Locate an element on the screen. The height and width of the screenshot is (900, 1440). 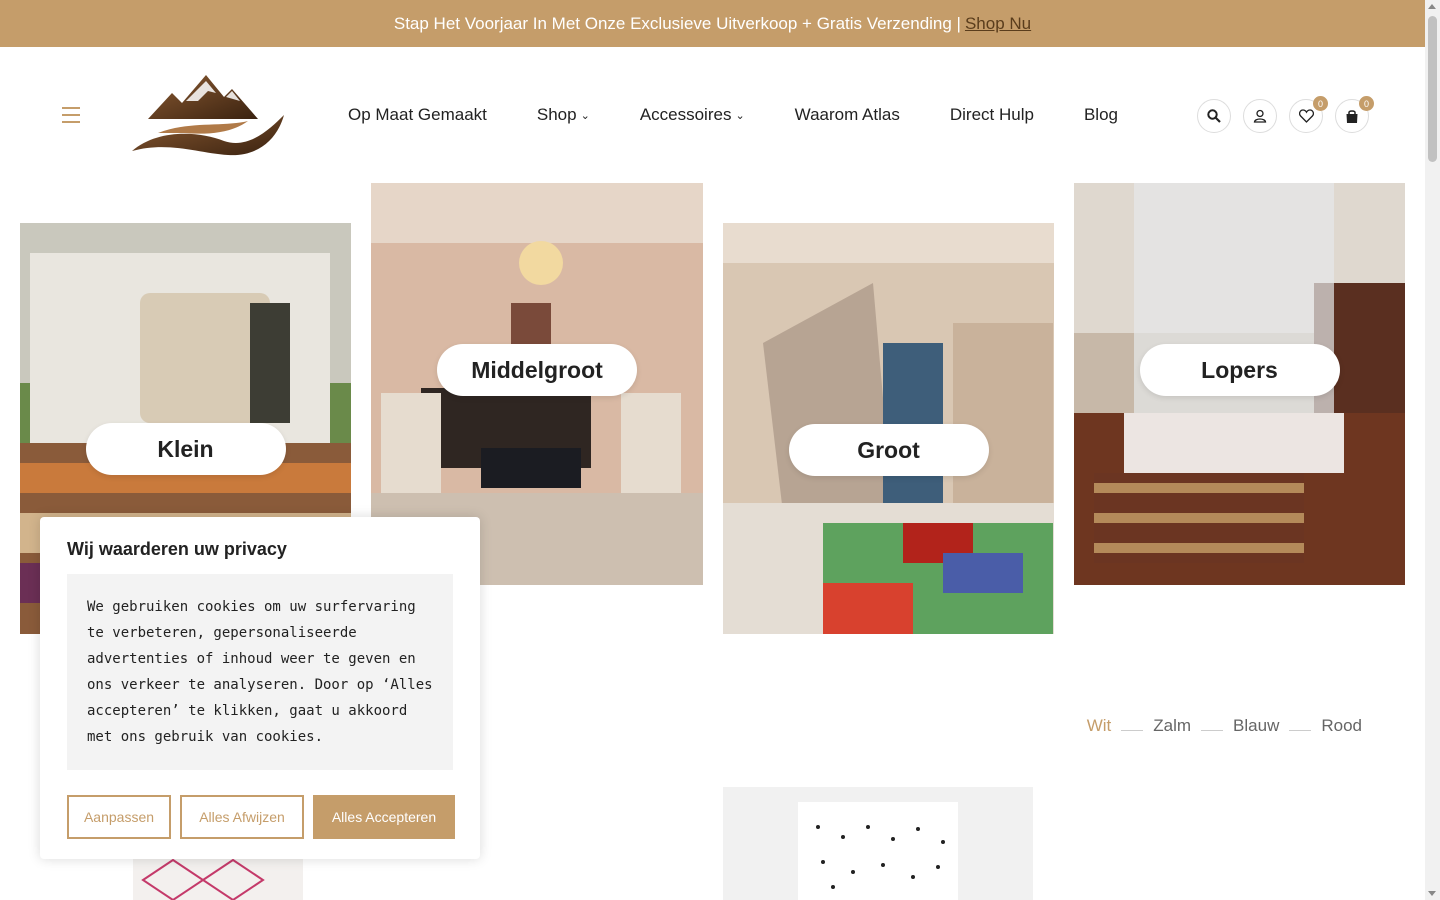
account-button is located at coordinates (1260, 116).